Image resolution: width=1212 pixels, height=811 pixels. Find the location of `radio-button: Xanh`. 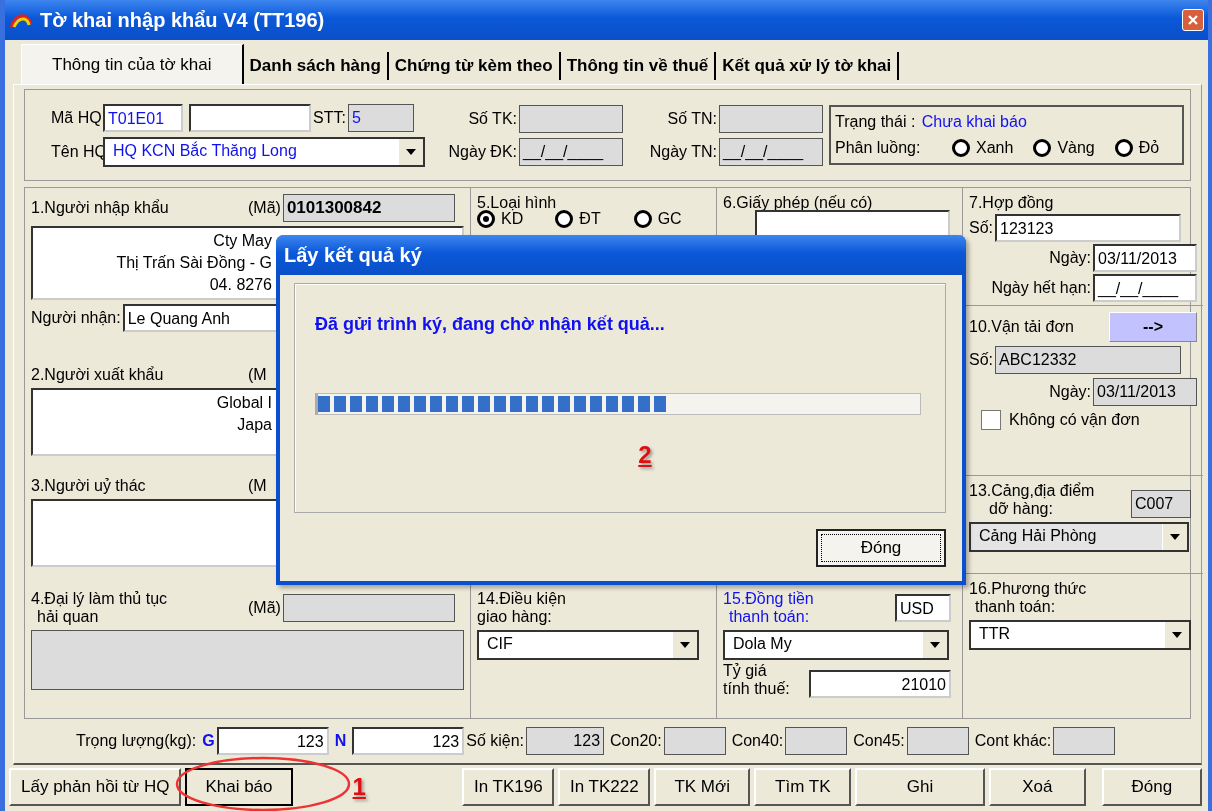

radio-button: Xanh is located at coordinates (983, 148).